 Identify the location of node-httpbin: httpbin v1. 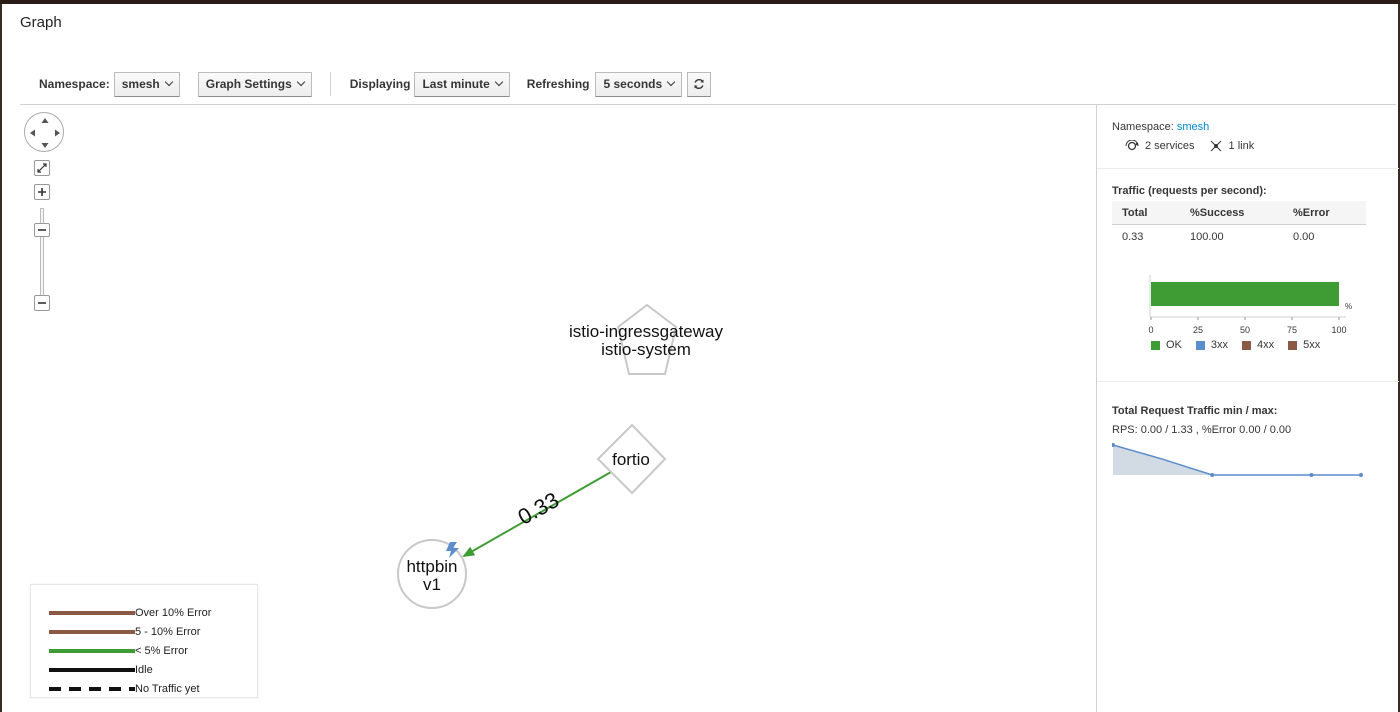
(432, 574).